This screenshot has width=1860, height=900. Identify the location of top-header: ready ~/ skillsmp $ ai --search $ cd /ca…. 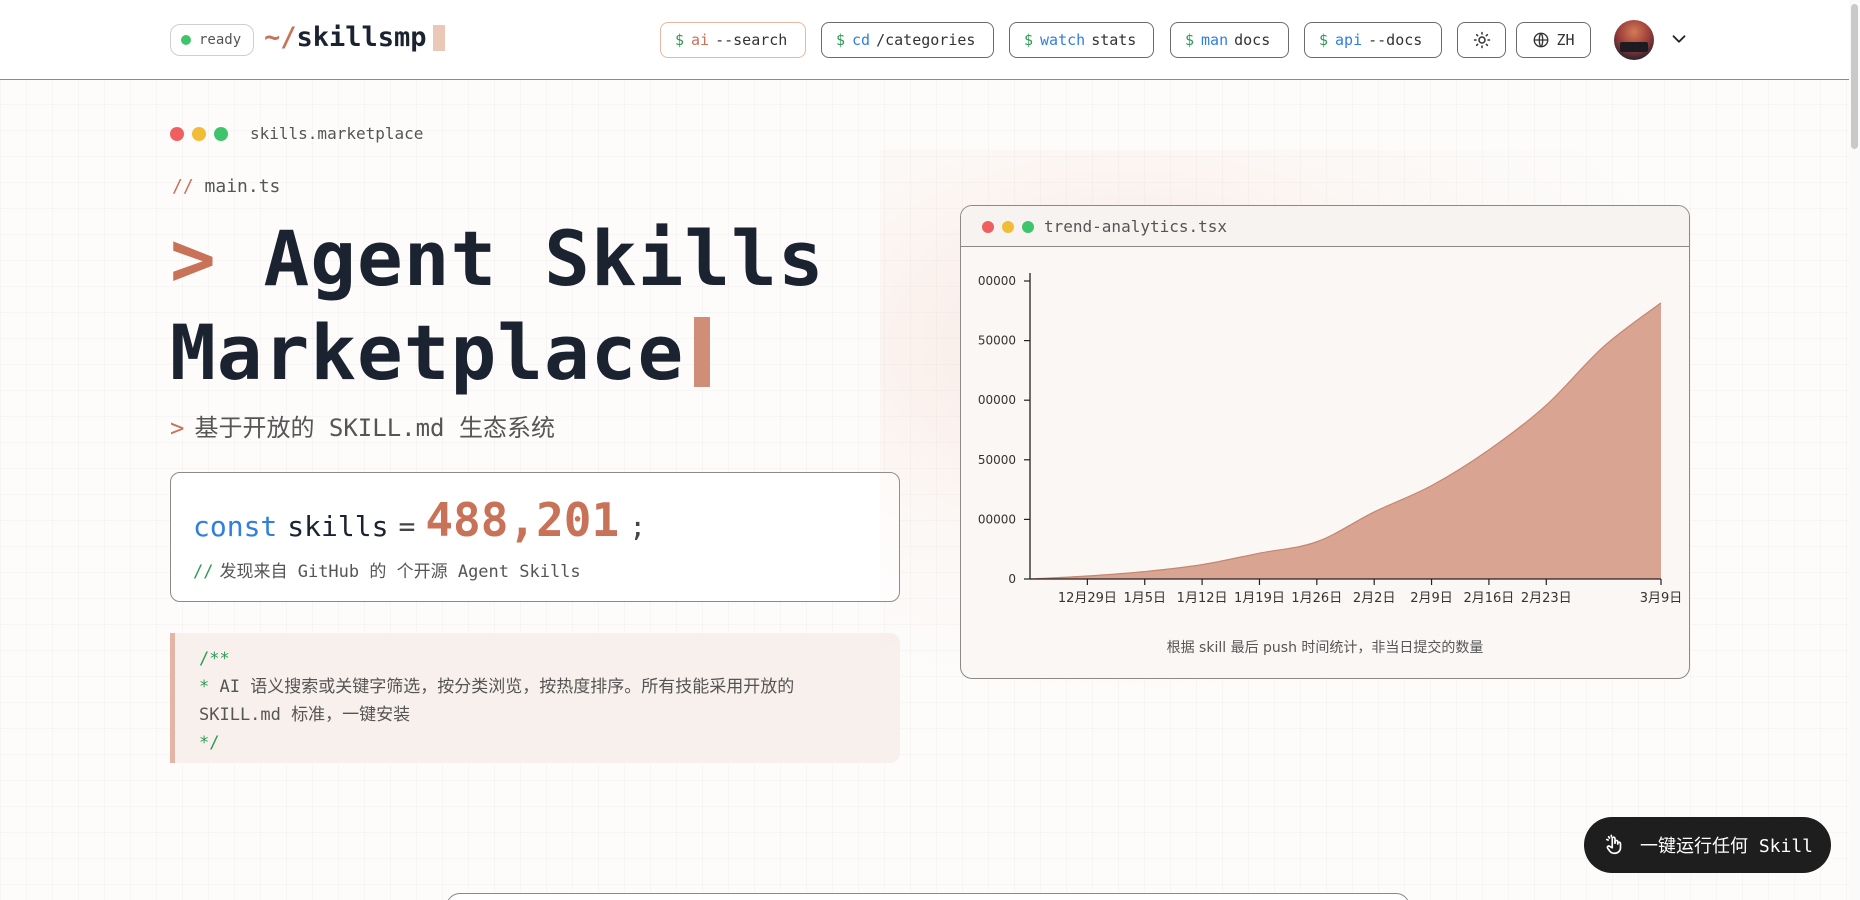
(930, 40).